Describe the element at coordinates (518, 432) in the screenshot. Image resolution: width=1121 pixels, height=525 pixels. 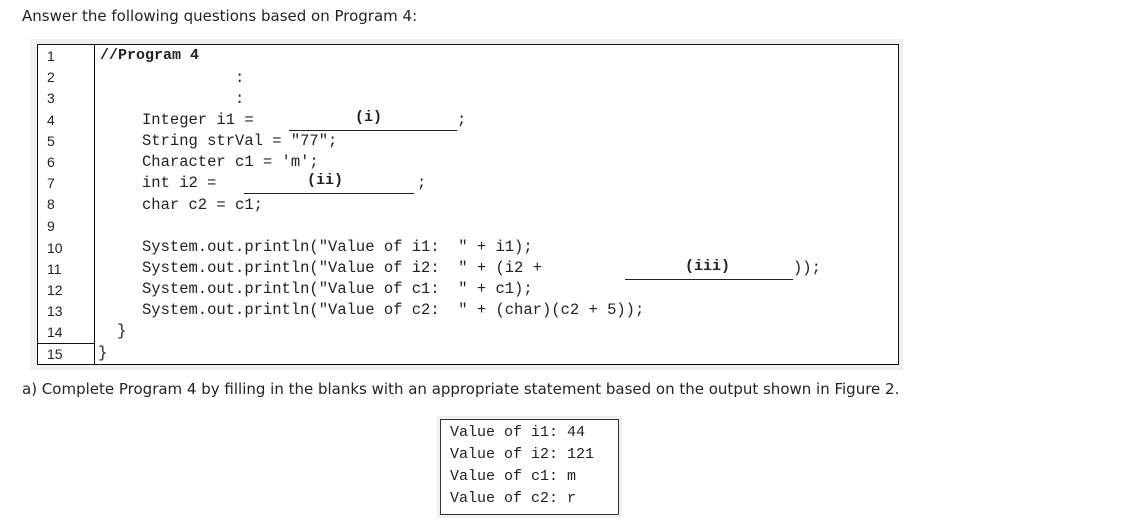
I see `output-line: Value of i1: 44` at that location.